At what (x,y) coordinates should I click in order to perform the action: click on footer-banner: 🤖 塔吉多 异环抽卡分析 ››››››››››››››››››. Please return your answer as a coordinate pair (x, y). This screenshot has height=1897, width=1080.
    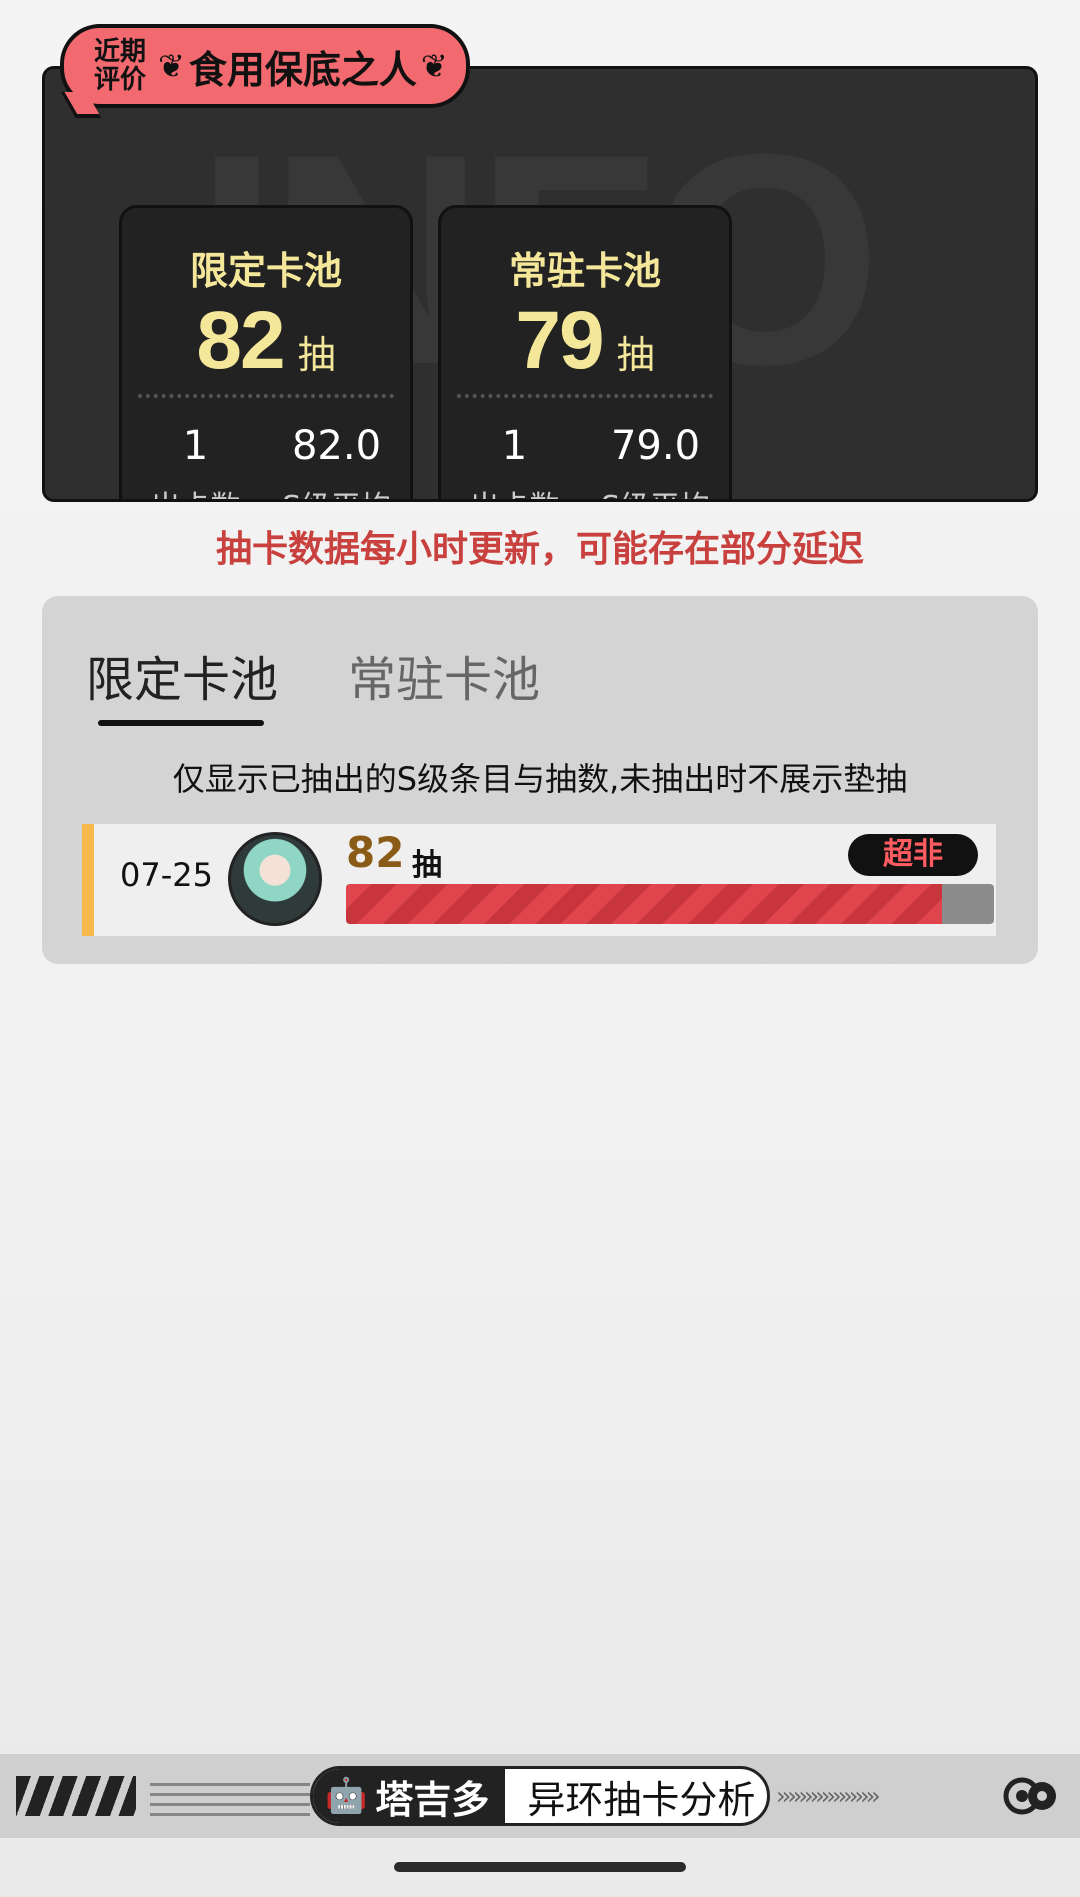
    Looking at the image, I should click on (540, 1796).